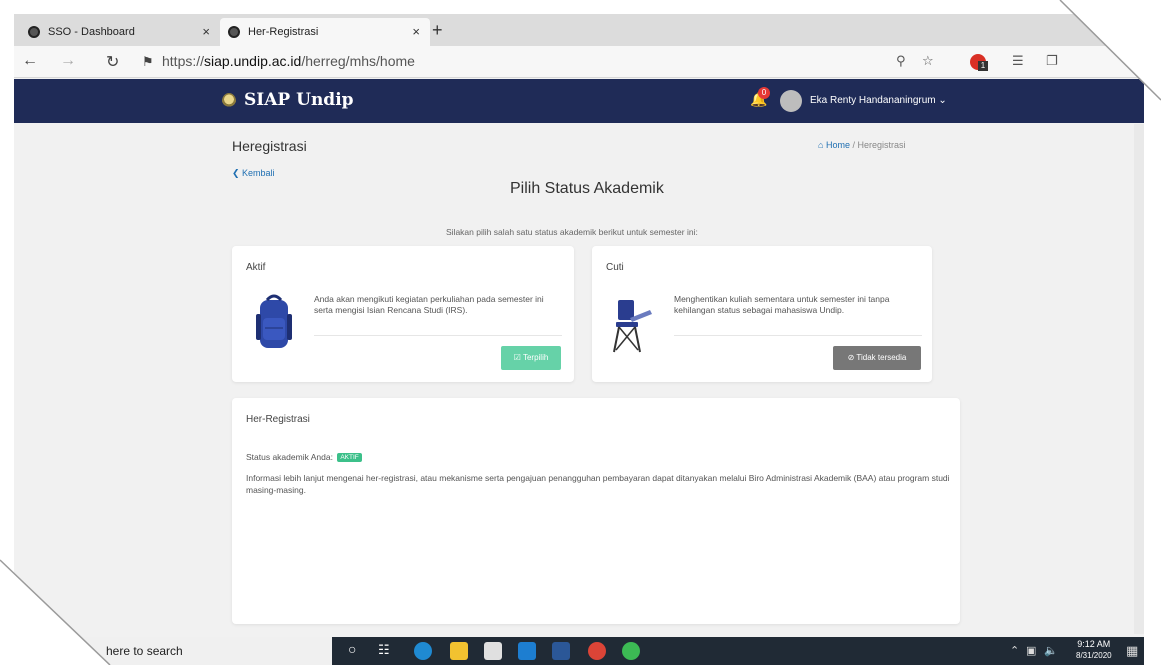 This screenshot has width=1161, height=665. What do you see at coordinates (527, 651) in the screenshot?
I see `mail-icon` at bounding box center [527, 651].